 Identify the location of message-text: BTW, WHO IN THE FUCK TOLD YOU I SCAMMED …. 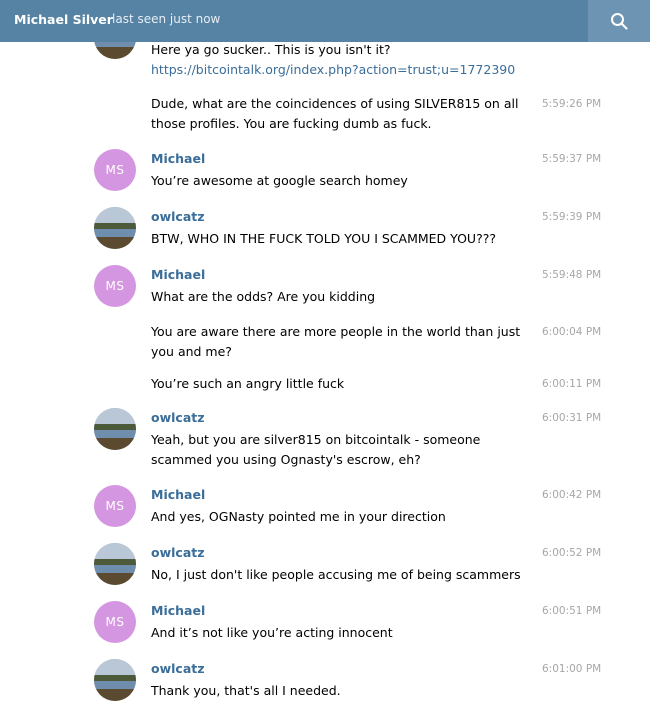
(323, 238).